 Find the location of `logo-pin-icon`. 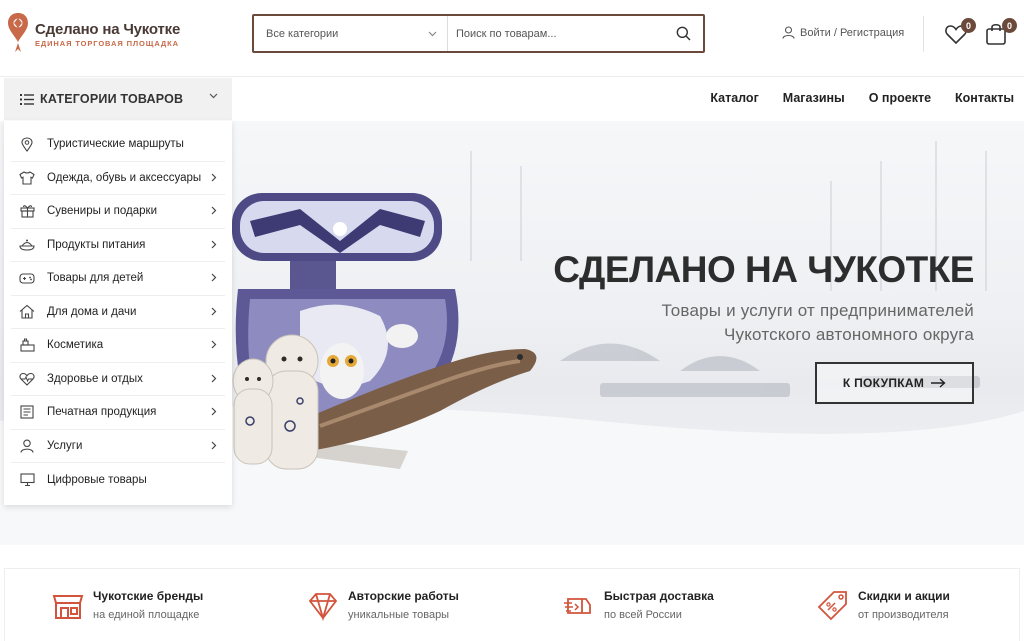

logo-pin-icon is located at coordinates (18, 32).